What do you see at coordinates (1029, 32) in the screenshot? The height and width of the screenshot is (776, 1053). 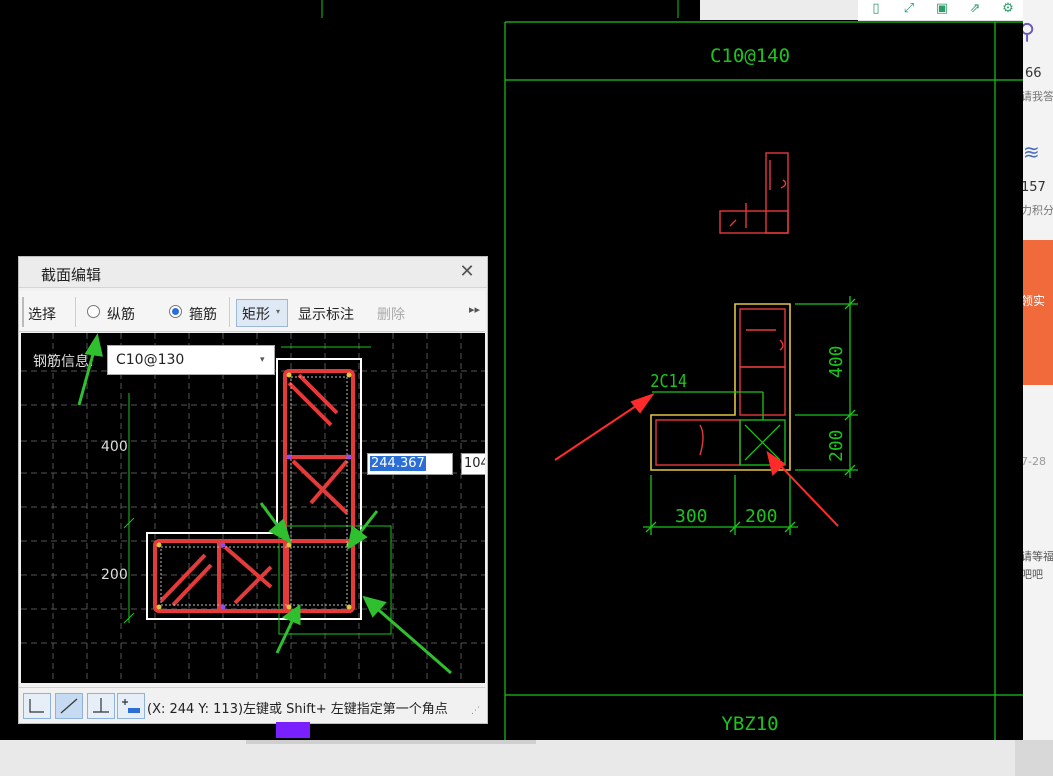 I see `search-icon: ⚲` at bounding box center [1029, 32].